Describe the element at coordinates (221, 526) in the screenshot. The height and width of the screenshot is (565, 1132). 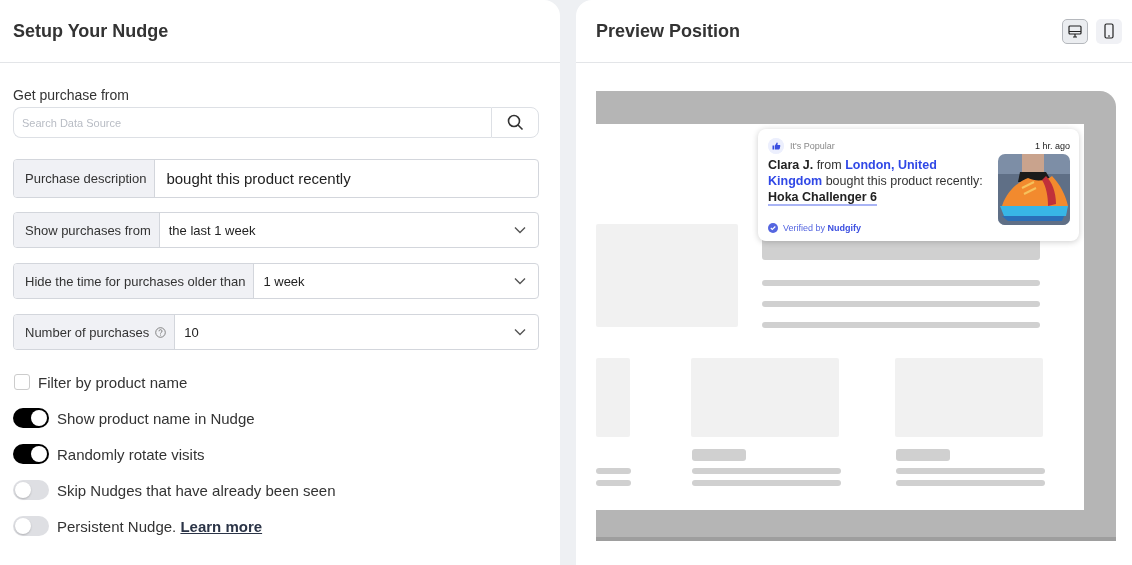
I see `learn-more-link: Learn more` at that location.